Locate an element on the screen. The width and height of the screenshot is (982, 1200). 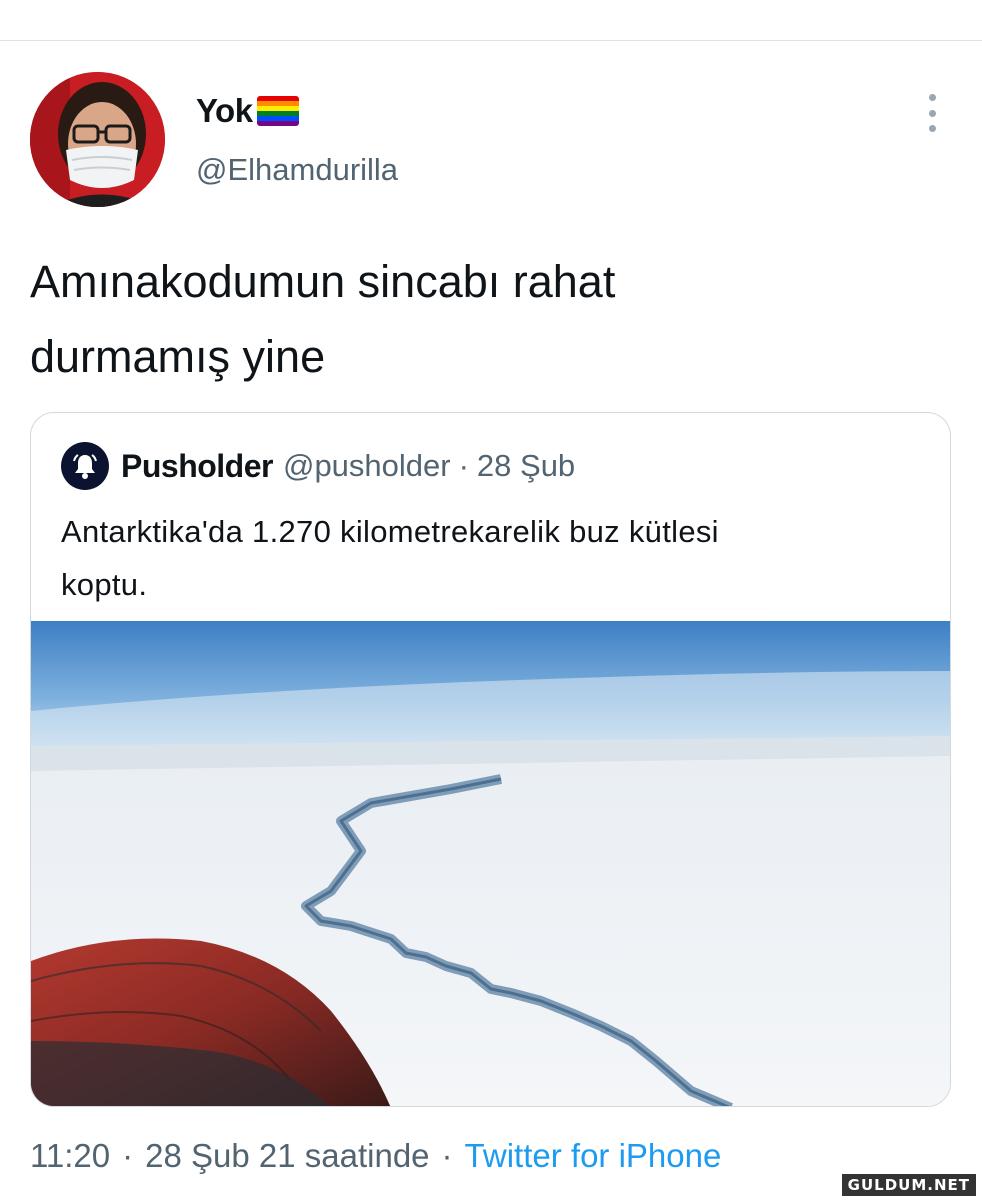
quoted-author-avatar is located at coordinates (85, 466).